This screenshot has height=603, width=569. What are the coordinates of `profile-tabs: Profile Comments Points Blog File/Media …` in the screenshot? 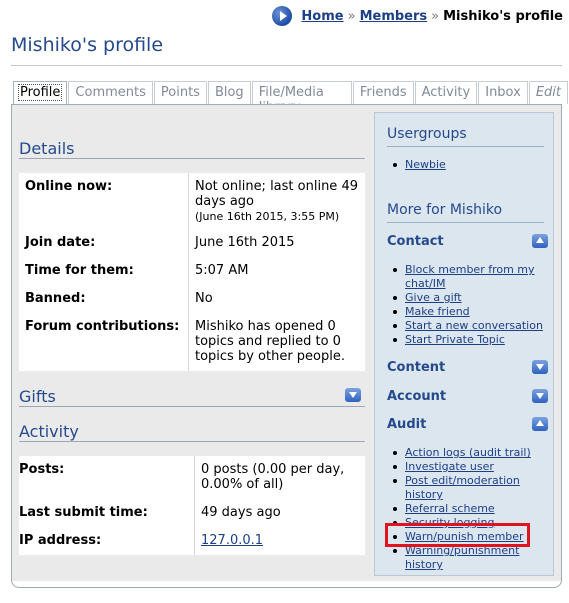 It's located at (291, 98).